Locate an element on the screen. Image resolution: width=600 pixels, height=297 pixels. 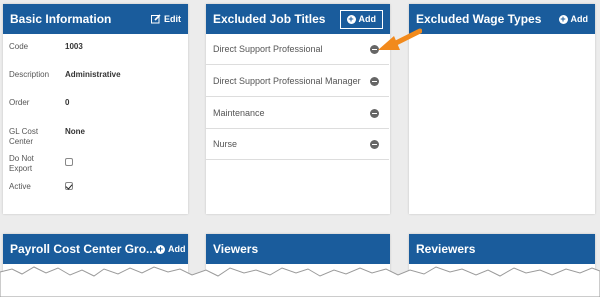
excluded-wage-types-header: Excluded Wage Types + Add is located at coordinates (502, 19).